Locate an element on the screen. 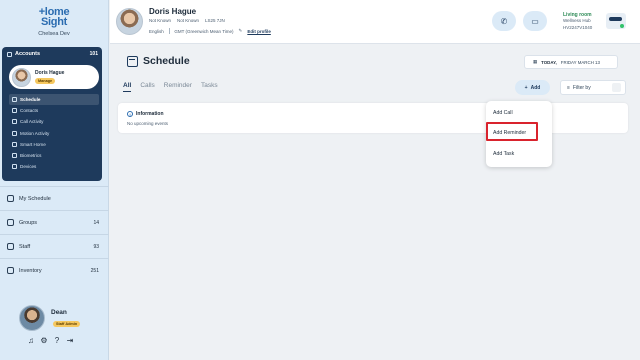  menu-add-task: Add Task is located at coordinates (503, 154).